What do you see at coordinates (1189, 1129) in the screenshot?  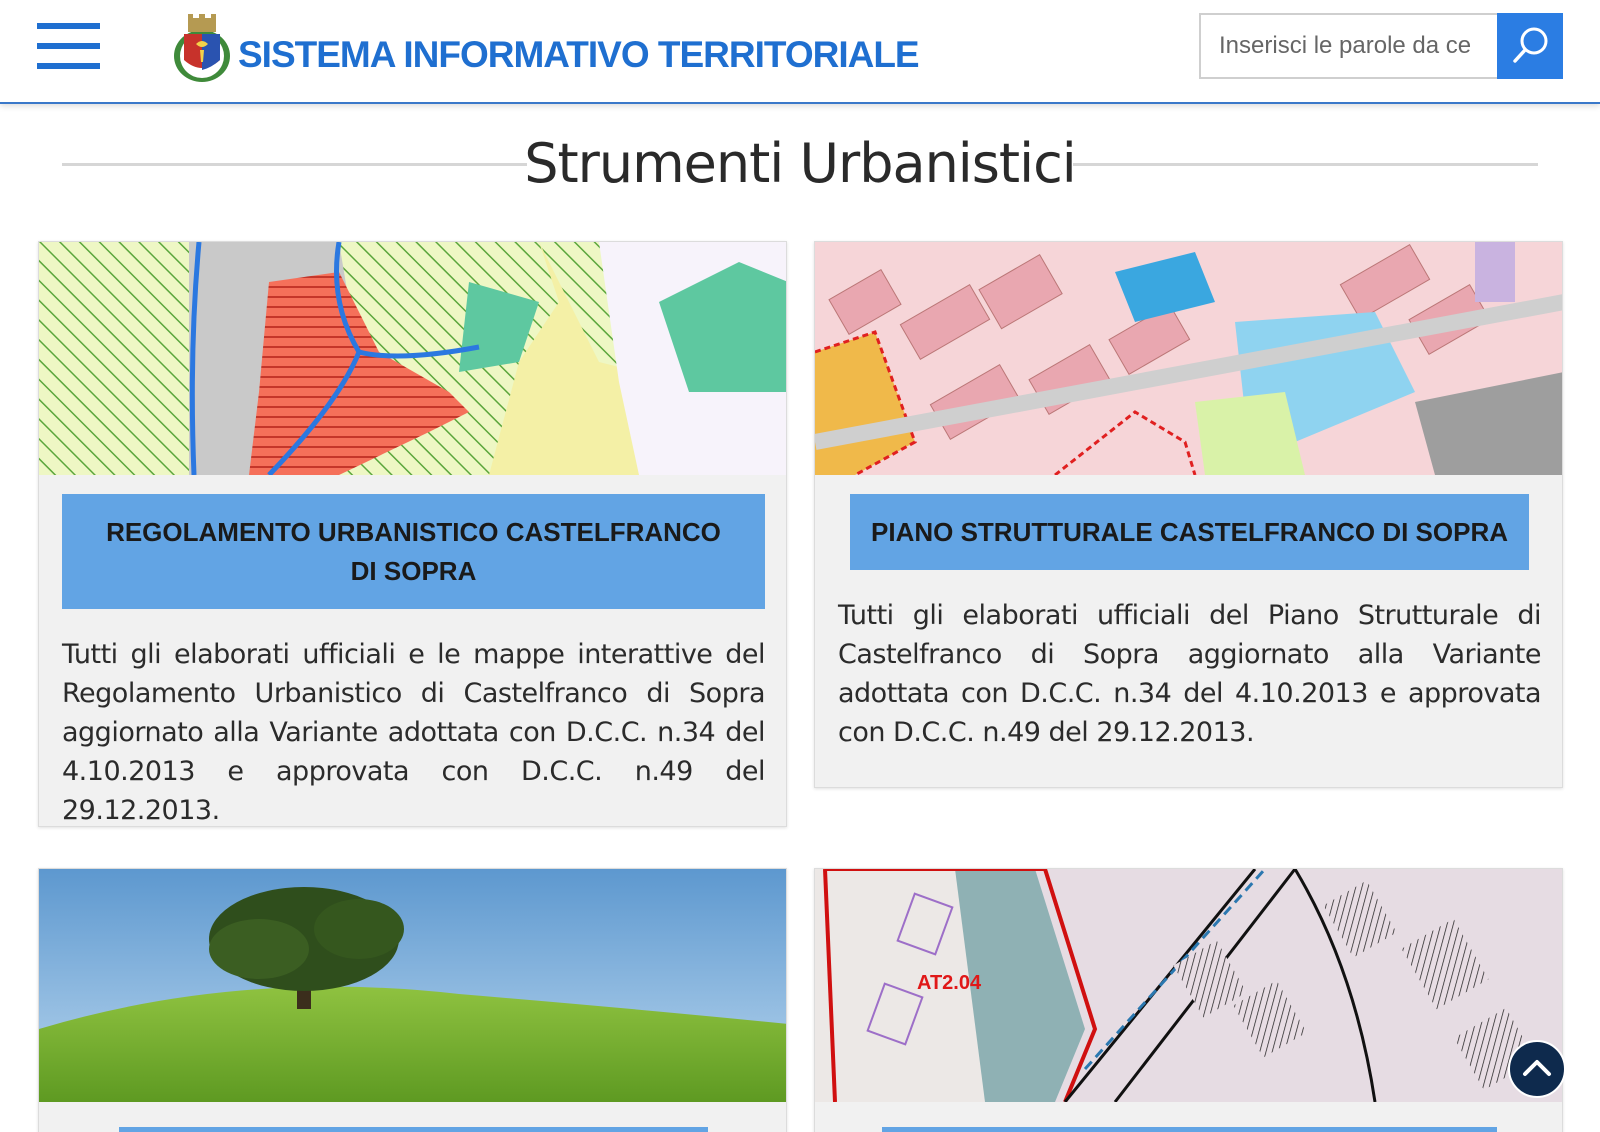 I see `card4-button` at bounding box center [1189, 1129].